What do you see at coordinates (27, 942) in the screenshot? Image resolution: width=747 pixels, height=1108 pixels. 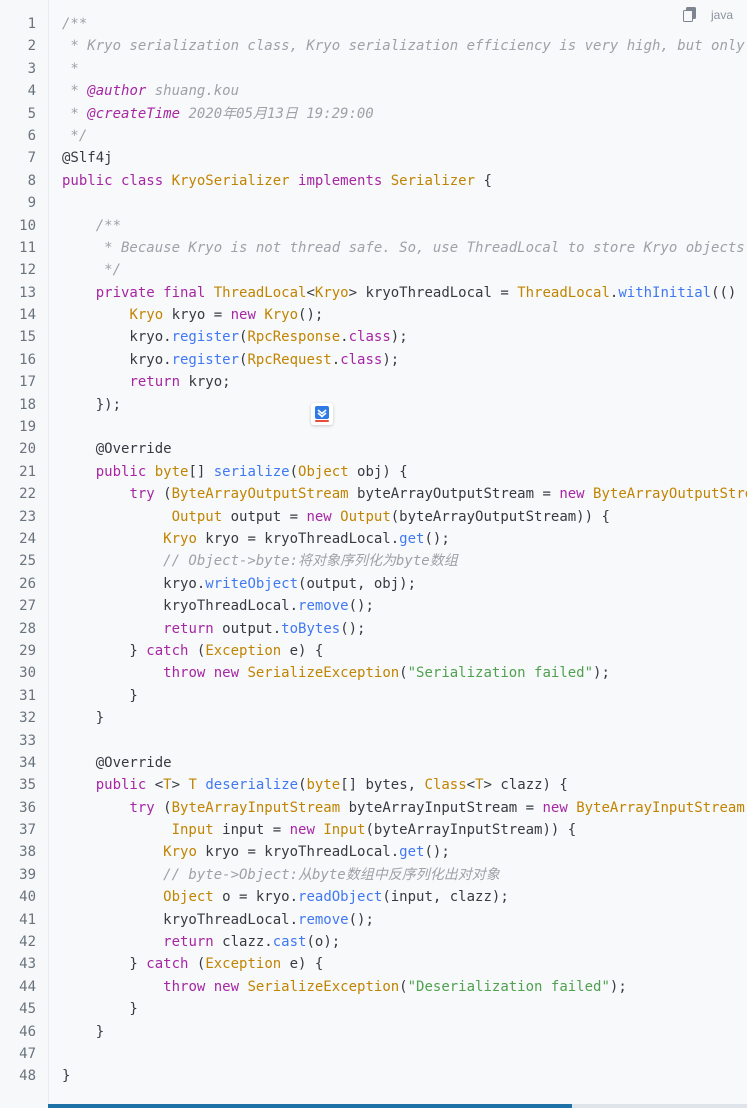 I see `line-number: 42` at bounding box center [27, 942].